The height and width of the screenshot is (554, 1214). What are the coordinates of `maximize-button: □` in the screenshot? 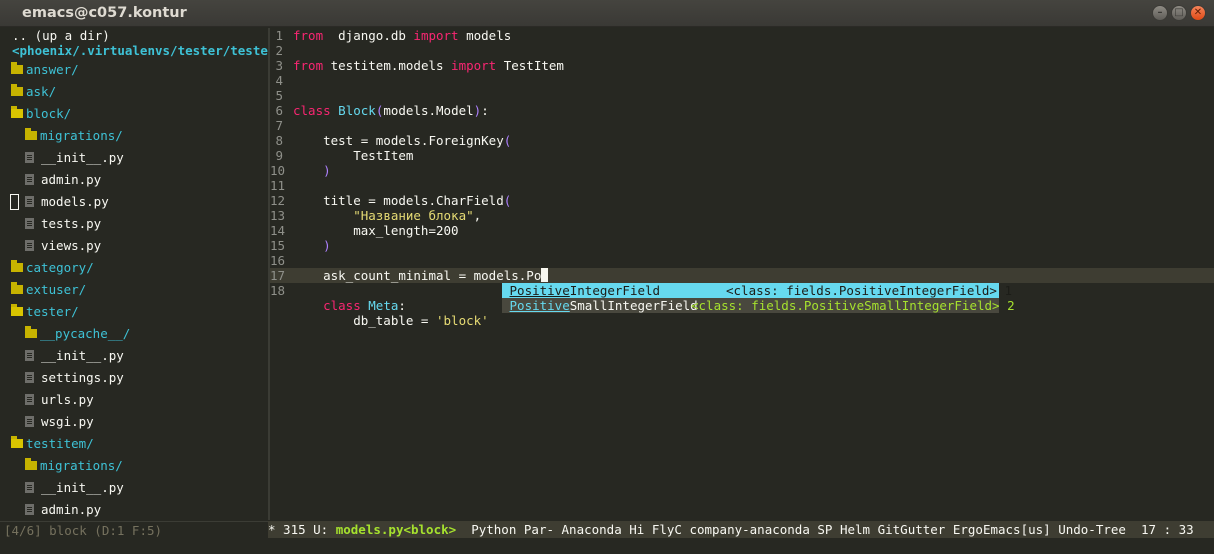 It's located at (1179, 13).